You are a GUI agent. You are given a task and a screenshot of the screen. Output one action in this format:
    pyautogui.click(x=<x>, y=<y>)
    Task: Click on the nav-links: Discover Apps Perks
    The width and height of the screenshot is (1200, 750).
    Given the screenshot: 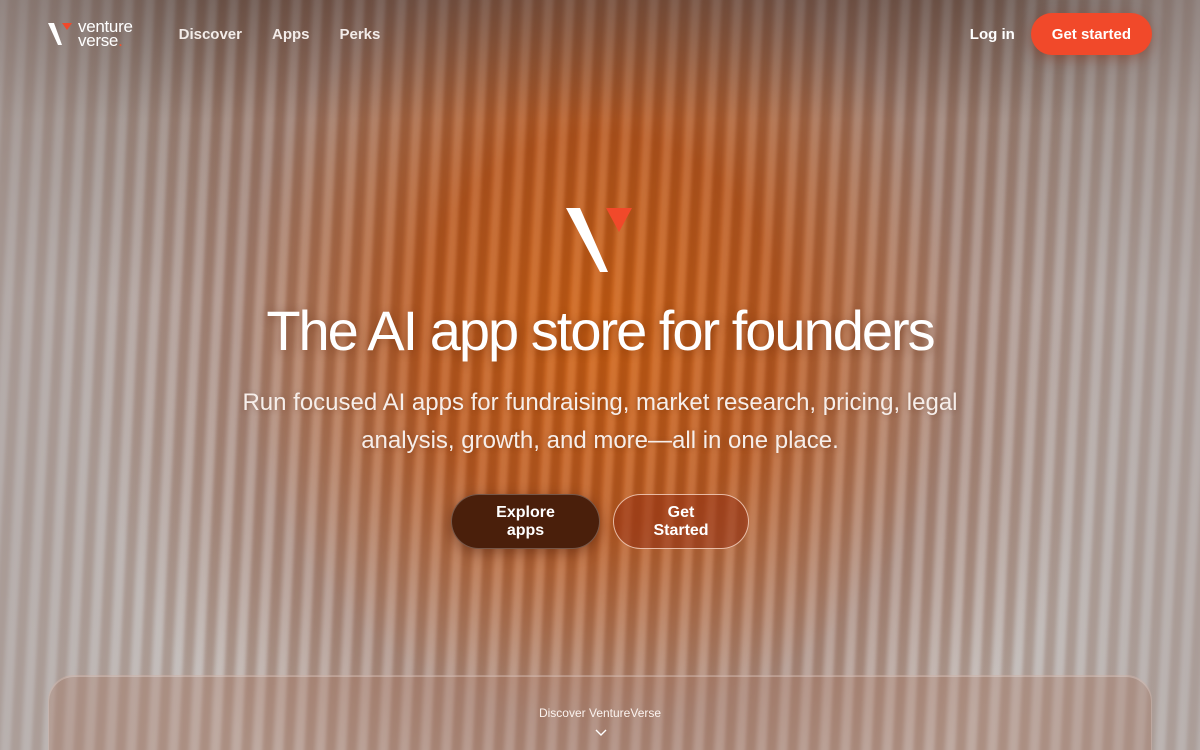 What is the action you would take?
    pyautogui.click(x=280, y=34)
    